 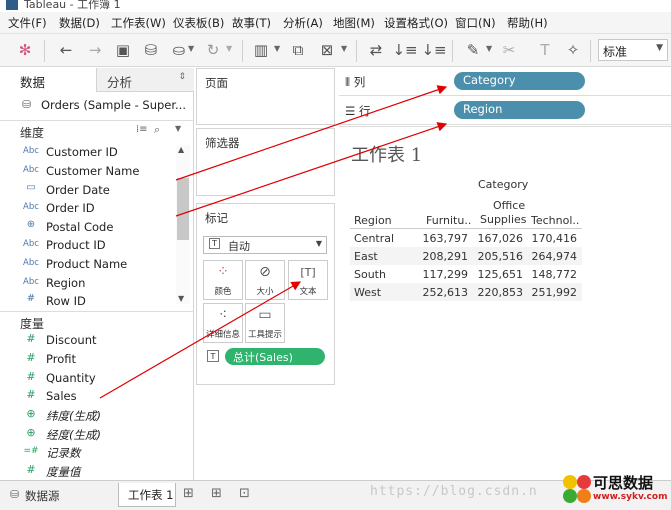 I want to click on columns-shelf: ⦀ 列 Category, so click(x=505, y=82).